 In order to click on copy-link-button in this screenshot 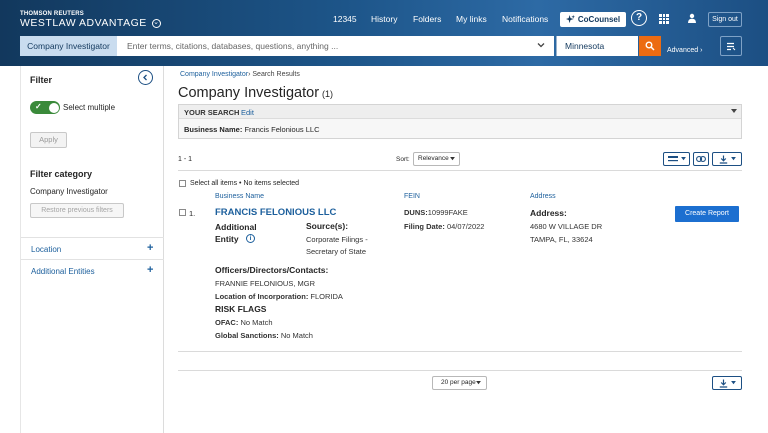, I will do `click(701, 159)`.